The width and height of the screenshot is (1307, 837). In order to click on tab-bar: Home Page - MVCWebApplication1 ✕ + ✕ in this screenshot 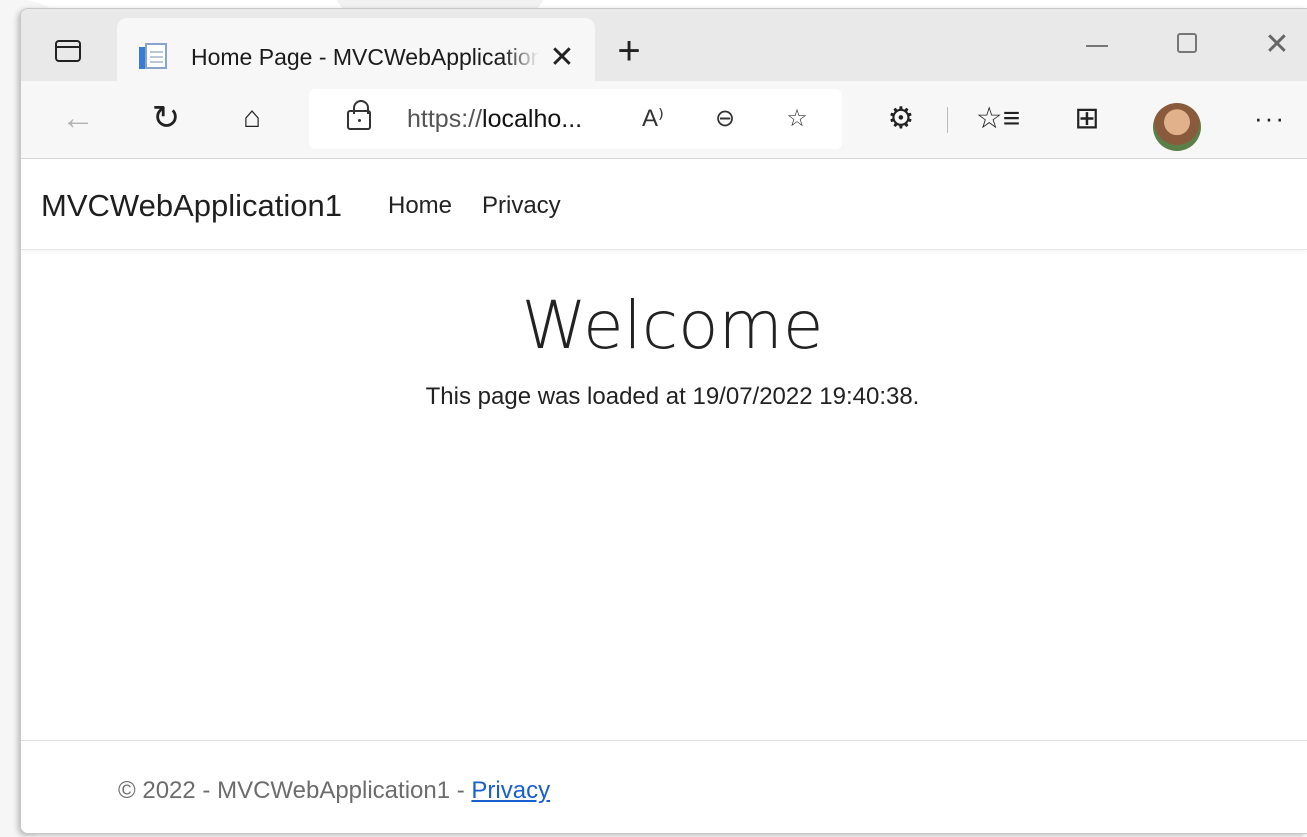, I will do `click(664, 45)`.